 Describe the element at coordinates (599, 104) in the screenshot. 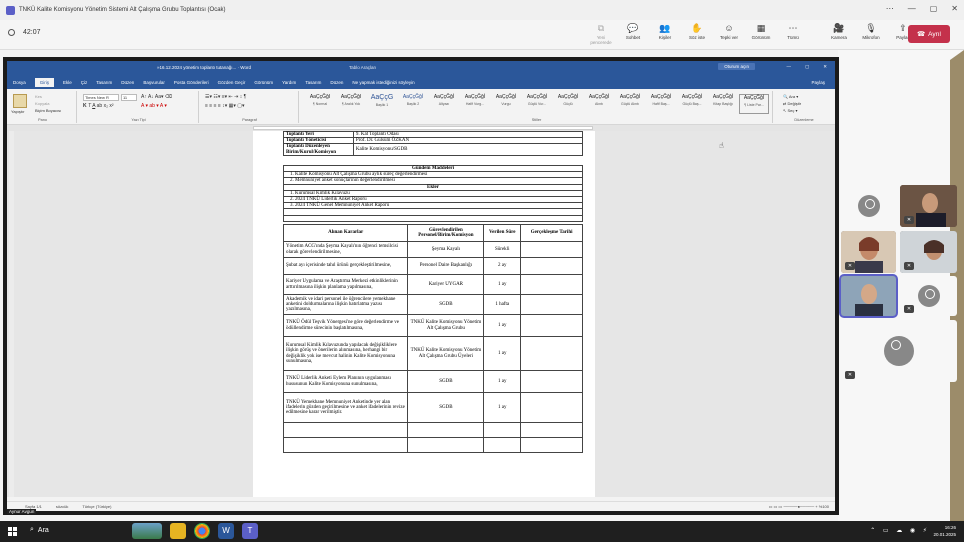

I see `style-item: AaÇçĞğİ Alıntı` at that location.